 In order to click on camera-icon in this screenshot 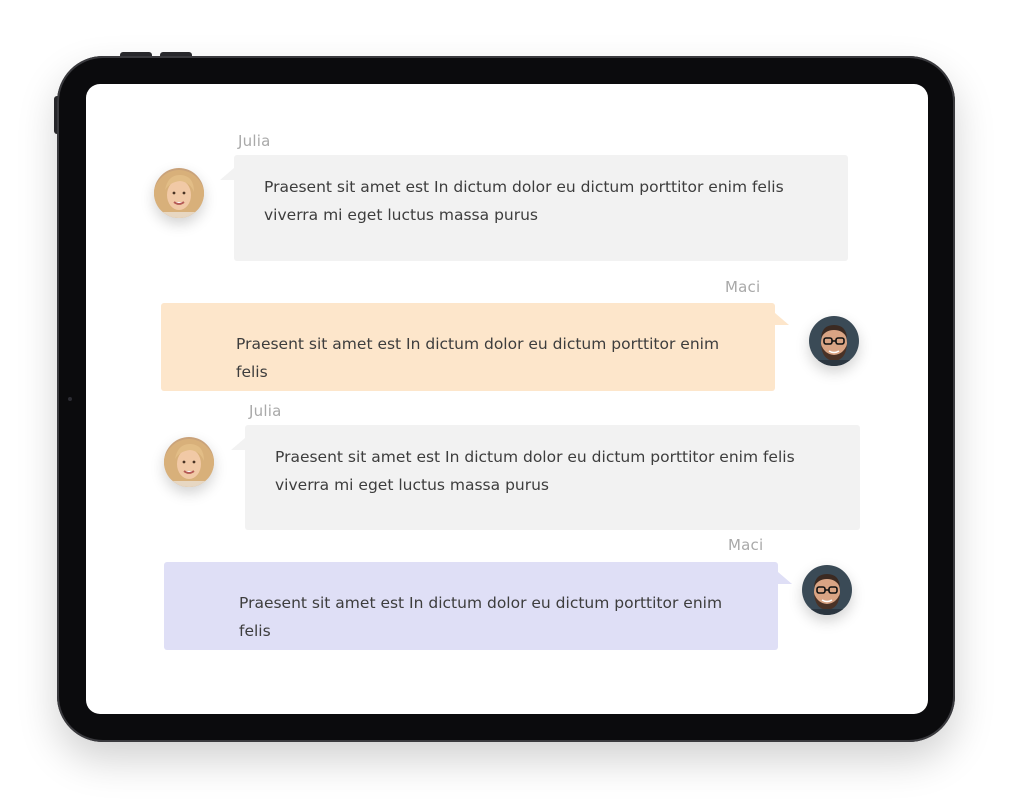, I will do `click(70, 399)`.